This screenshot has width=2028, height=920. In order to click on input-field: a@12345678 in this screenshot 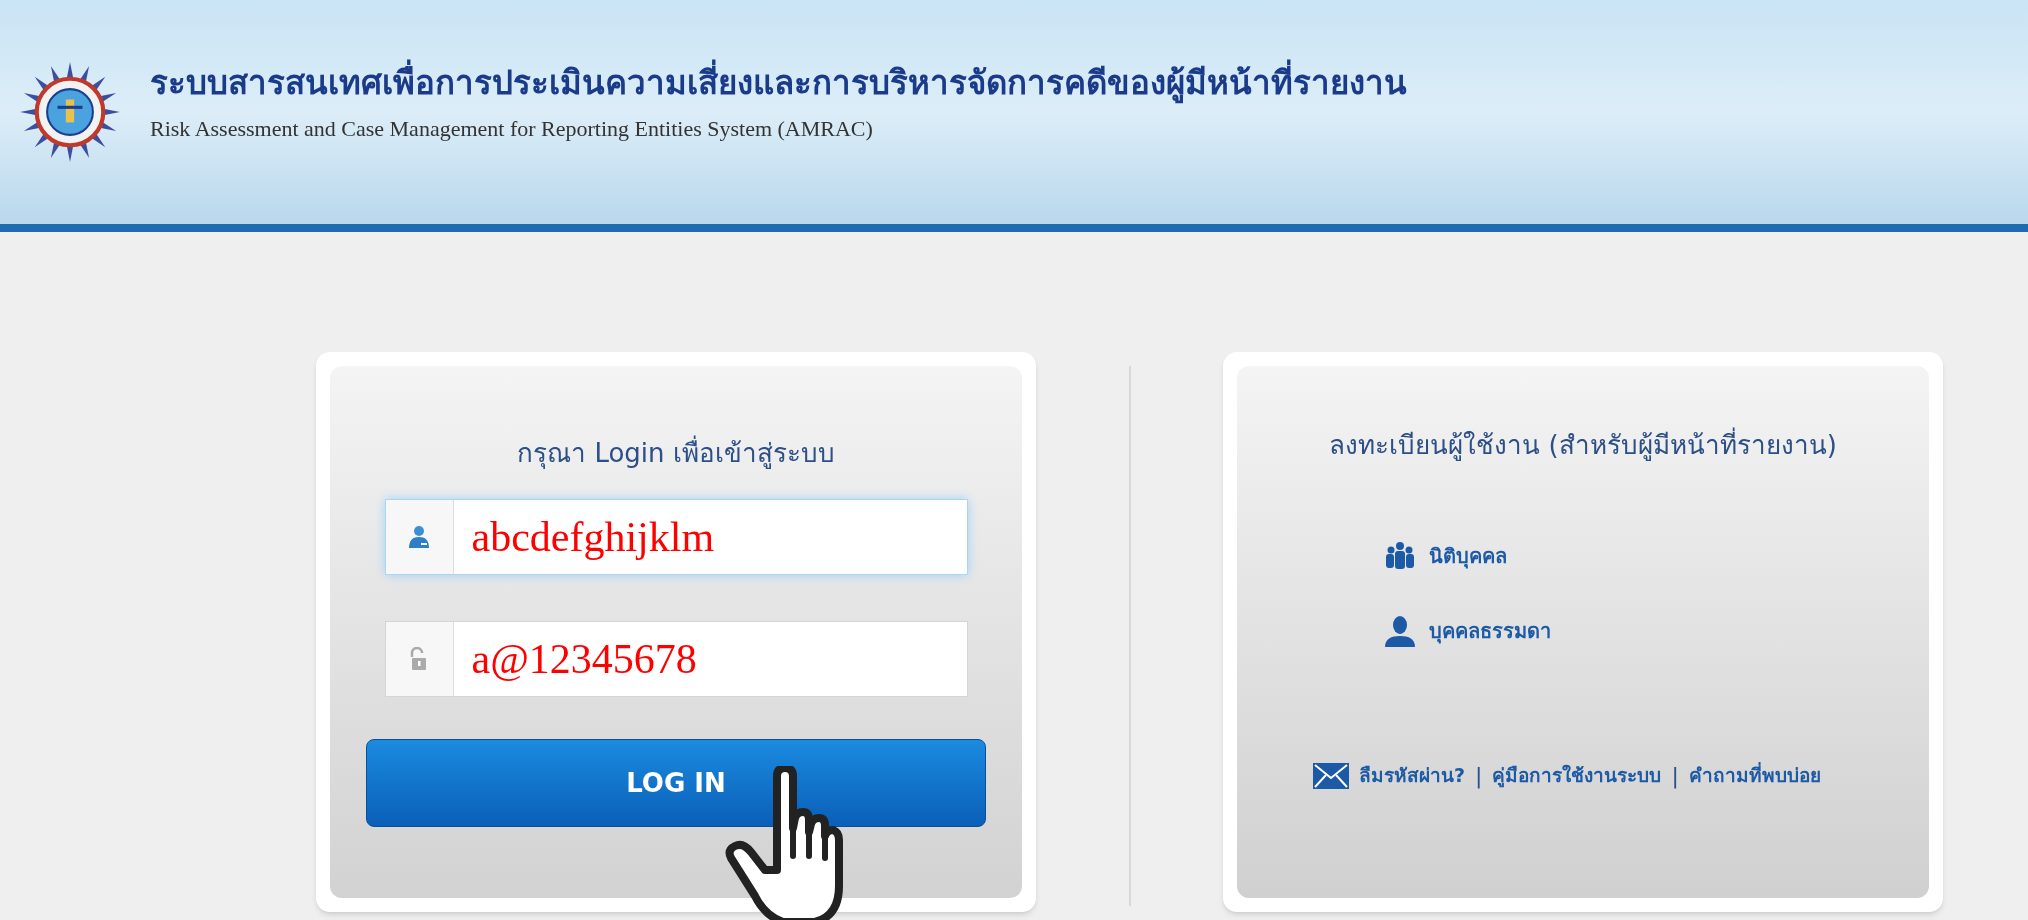, I will do `click(676, 659)`.